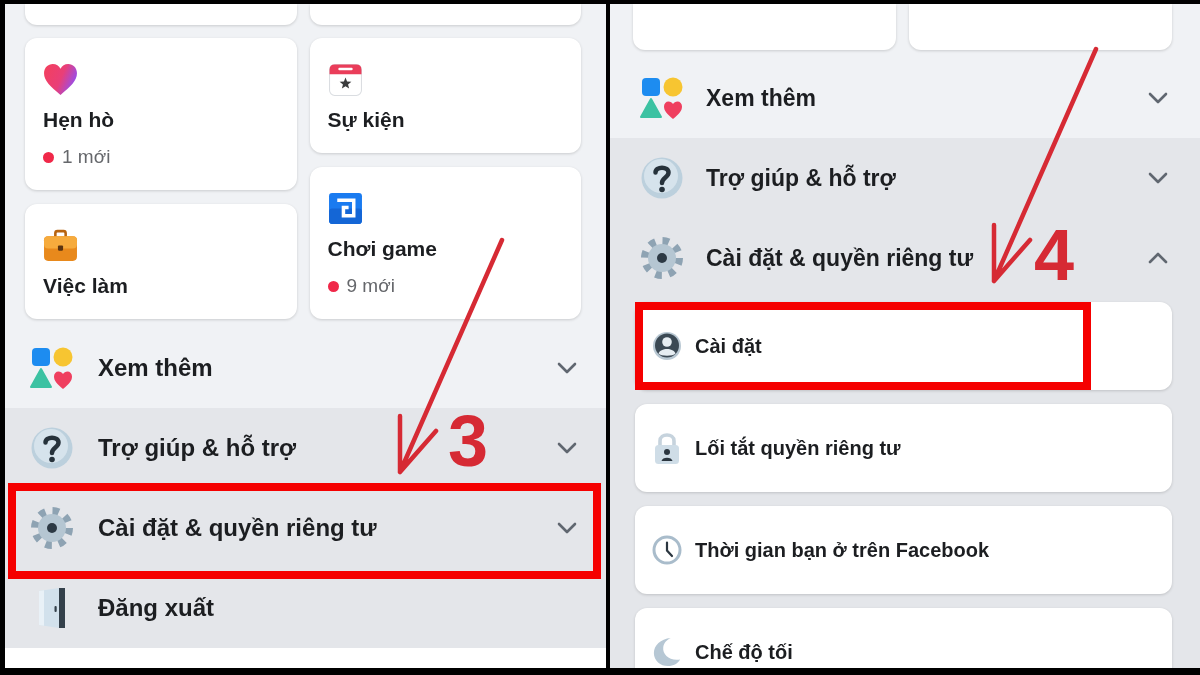 The image size is (1200, 675). I want to click on menu-row: Trợ giúp & hỗ trợ, so click(905, 178).